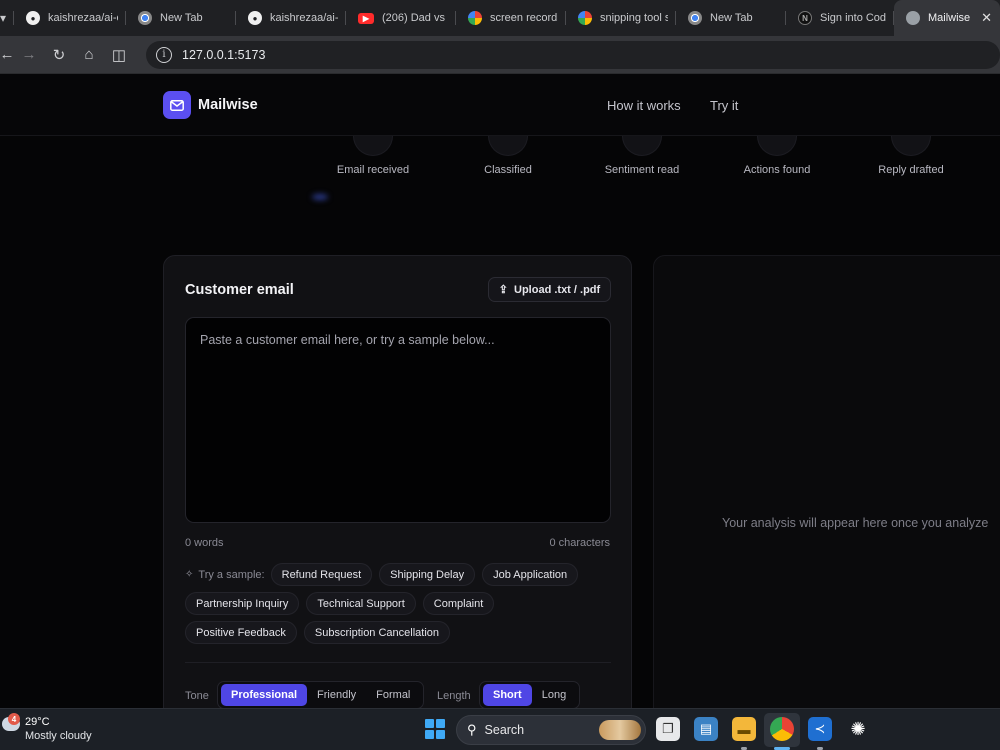 Image resolution: width=1000 pixels, height=750 pixels. What do you see at coordinates (398, 662) in the screenshot?
I see `divider` at bounding box center [398, 662].